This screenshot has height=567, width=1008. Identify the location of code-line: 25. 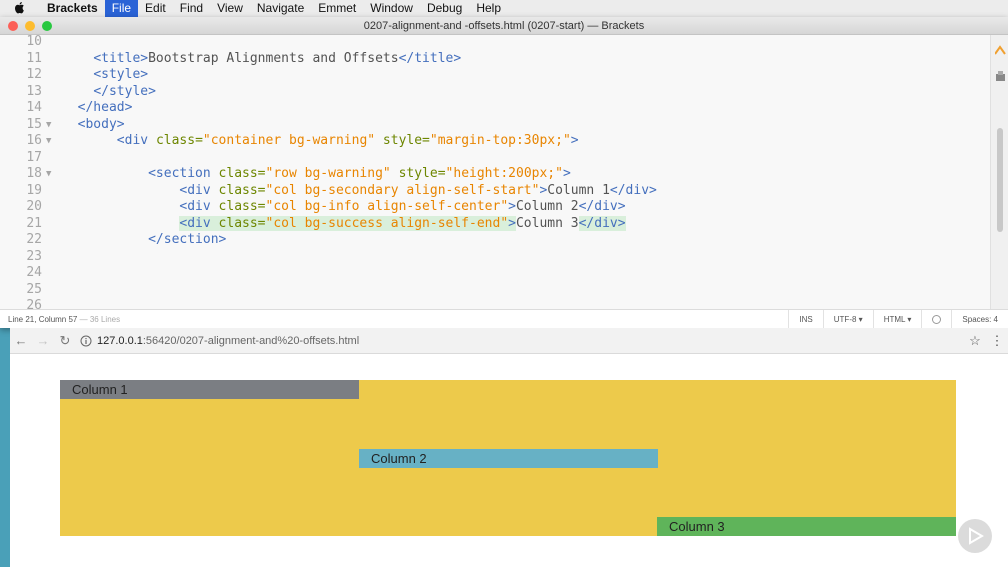
(495, 290).